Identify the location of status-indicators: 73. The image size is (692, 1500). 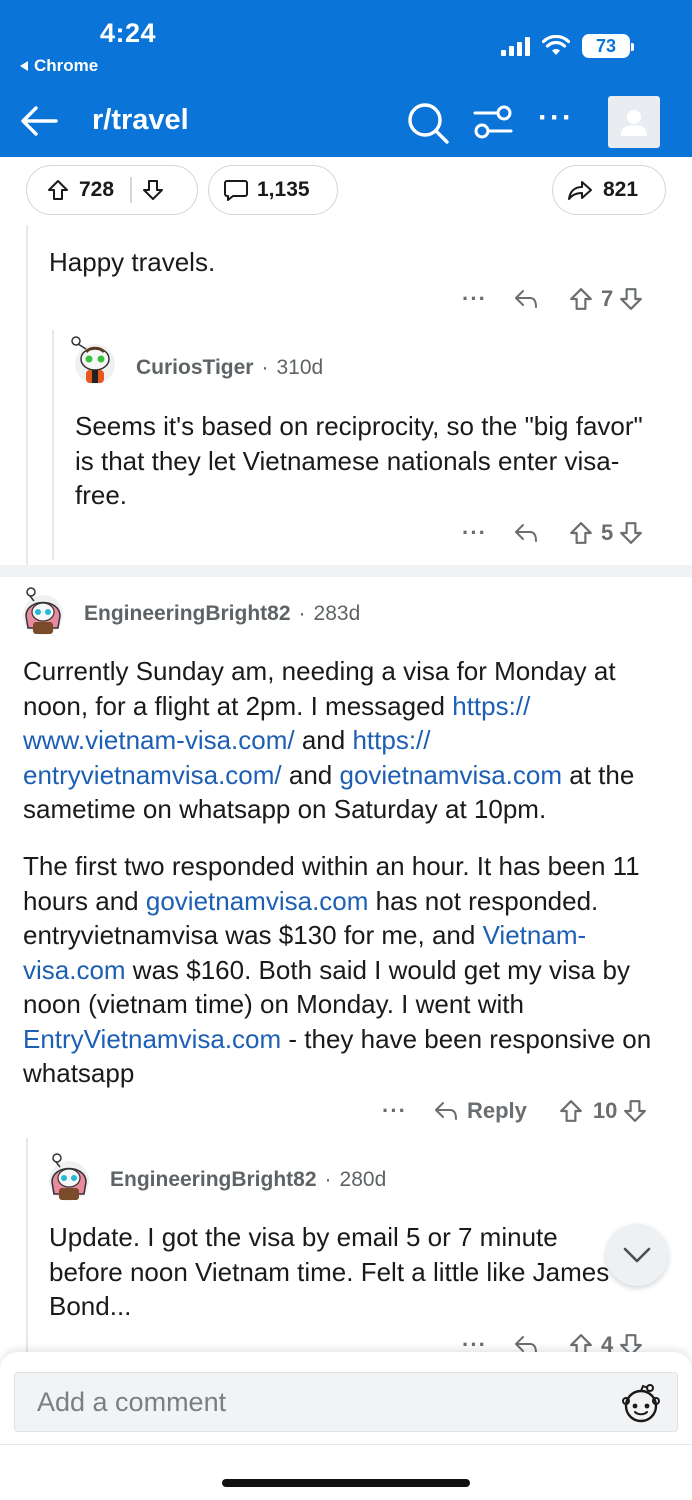
(567, 46).